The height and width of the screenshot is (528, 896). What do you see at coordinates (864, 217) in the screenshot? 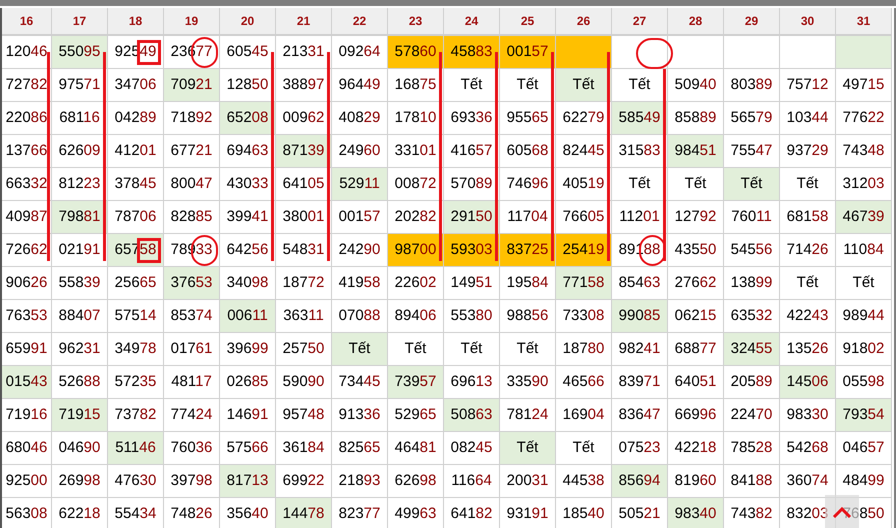
I see `table-cell: 46739` at bounding box center [864, 217].